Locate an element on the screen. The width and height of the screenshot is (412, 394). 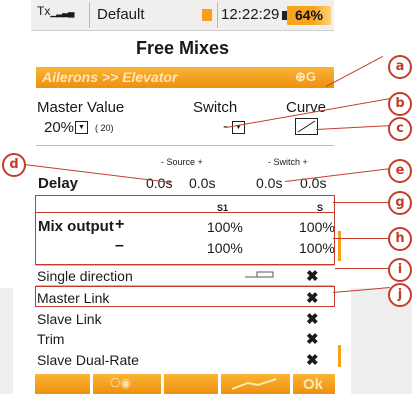
switch-header: - Switch + is located at coordinates (288, 162).